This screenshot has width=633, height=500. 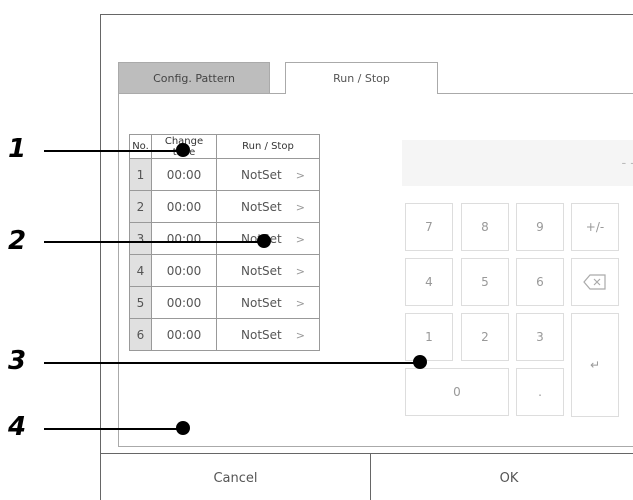 I want to click on callout-2-label: 2, so click(x=17, y=241).